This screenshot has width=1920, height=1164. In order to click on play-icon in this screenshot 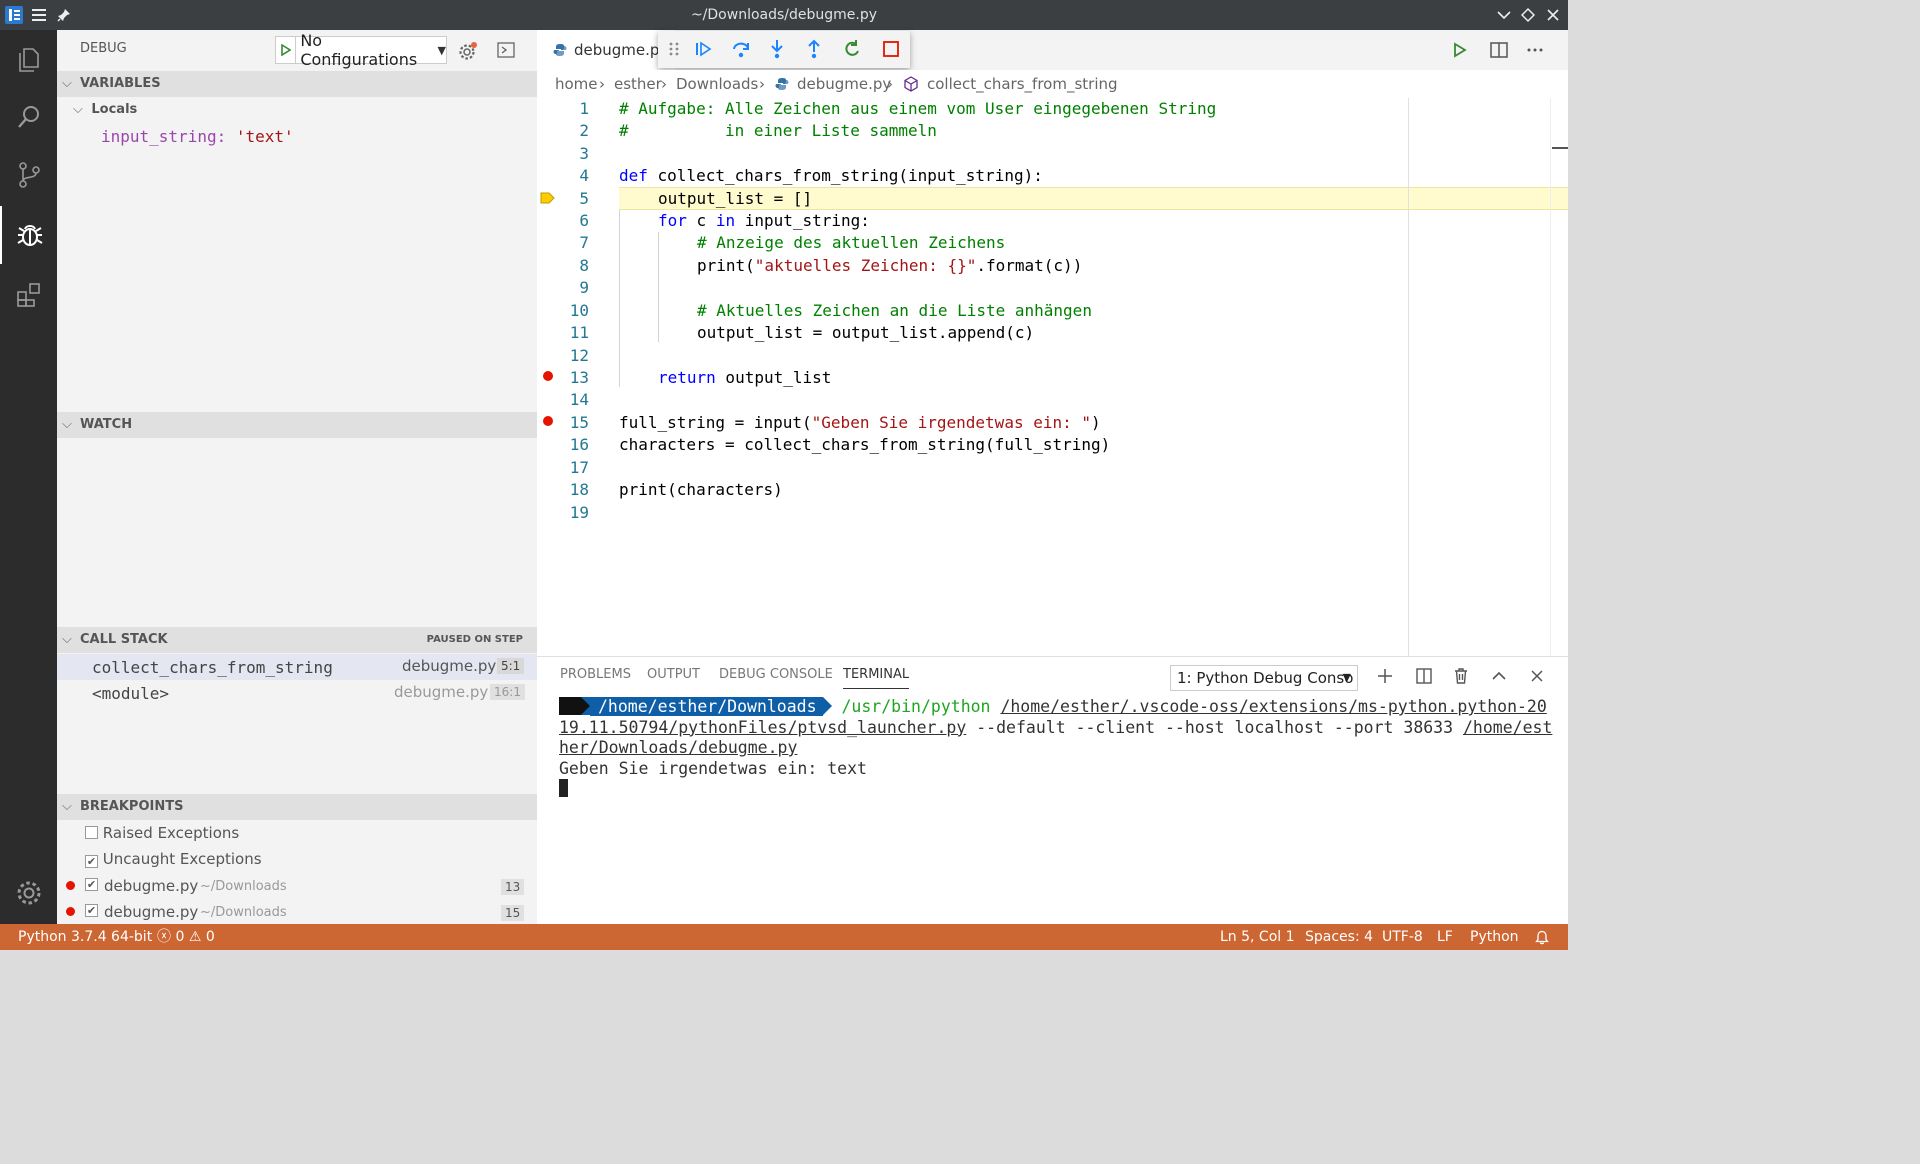, I will do `click(285, 50)`.